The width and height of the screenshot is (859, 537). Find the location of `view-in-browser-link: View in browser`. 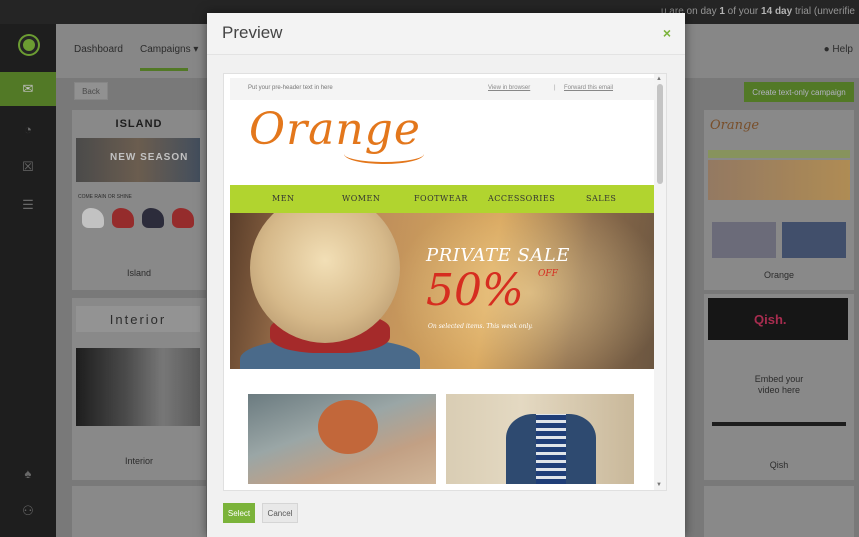

view-in-browser-link: View in browser is located at coordinates (509, 88).